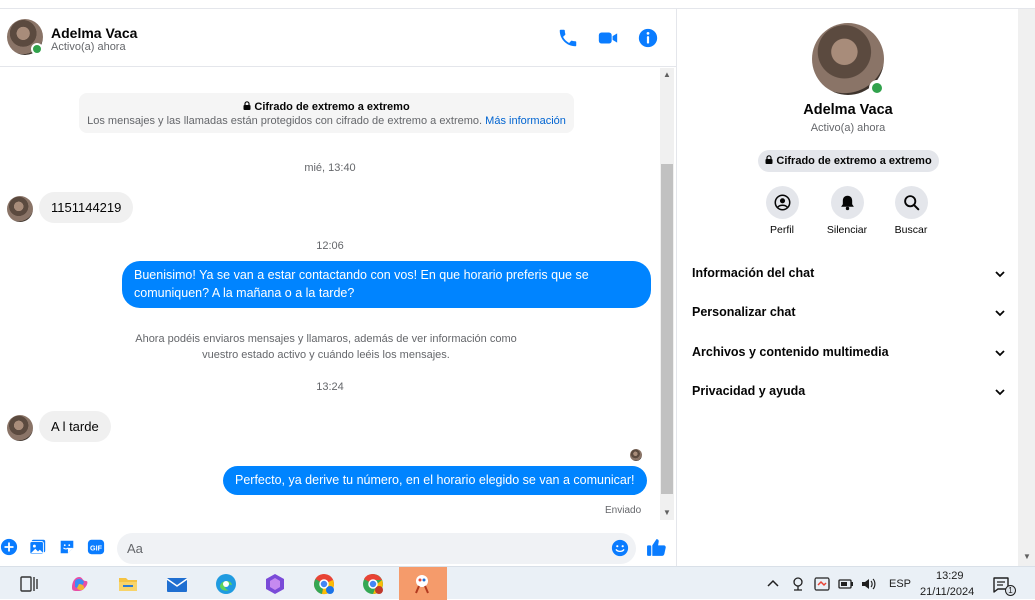  I want to click on file-explorer-icon, so click(128, 584).